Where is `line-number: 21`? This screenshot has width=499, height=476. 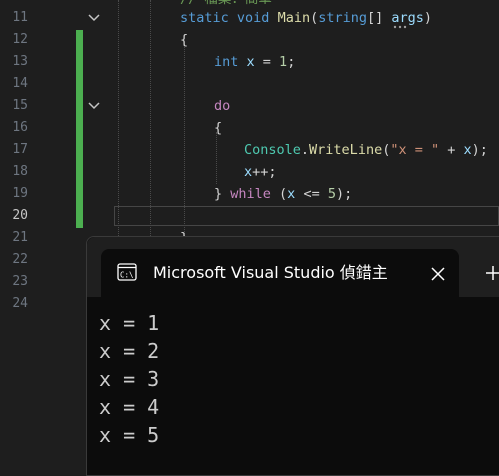 line-number: 21 is located at coordinates (20, 237).